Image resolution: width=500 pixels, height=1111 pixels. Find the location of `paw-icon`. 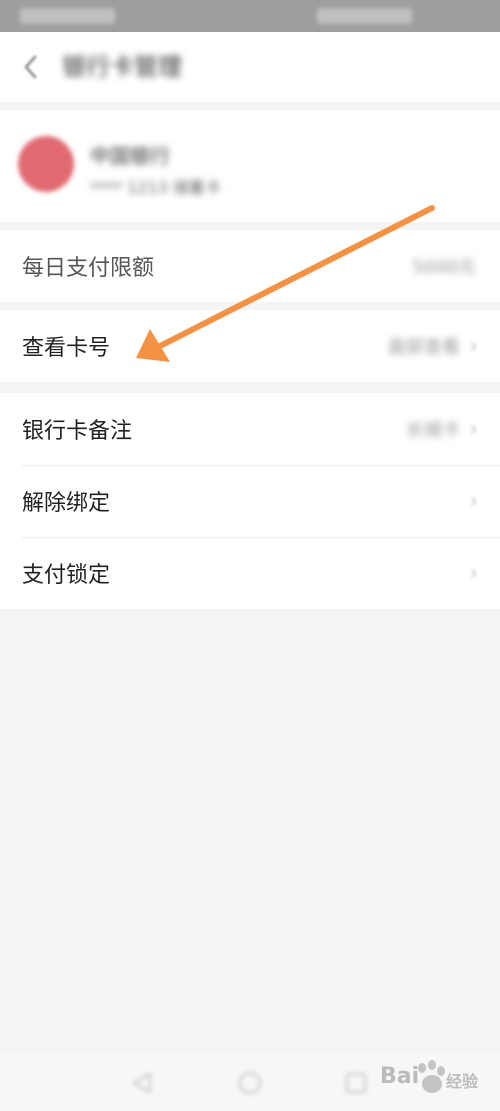

paw-icon is located at coordinates (431, 1076).